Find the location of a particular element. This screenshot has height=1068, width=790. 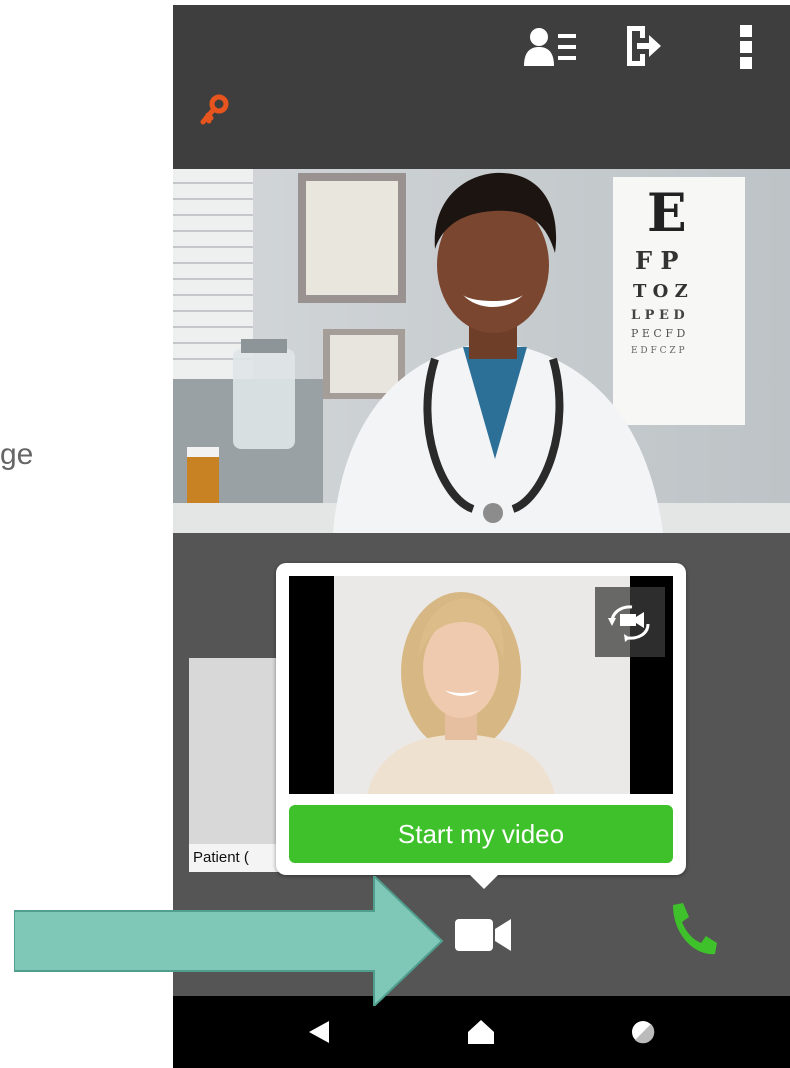

svg-text: L P E D is located at coordinates (658, 315).